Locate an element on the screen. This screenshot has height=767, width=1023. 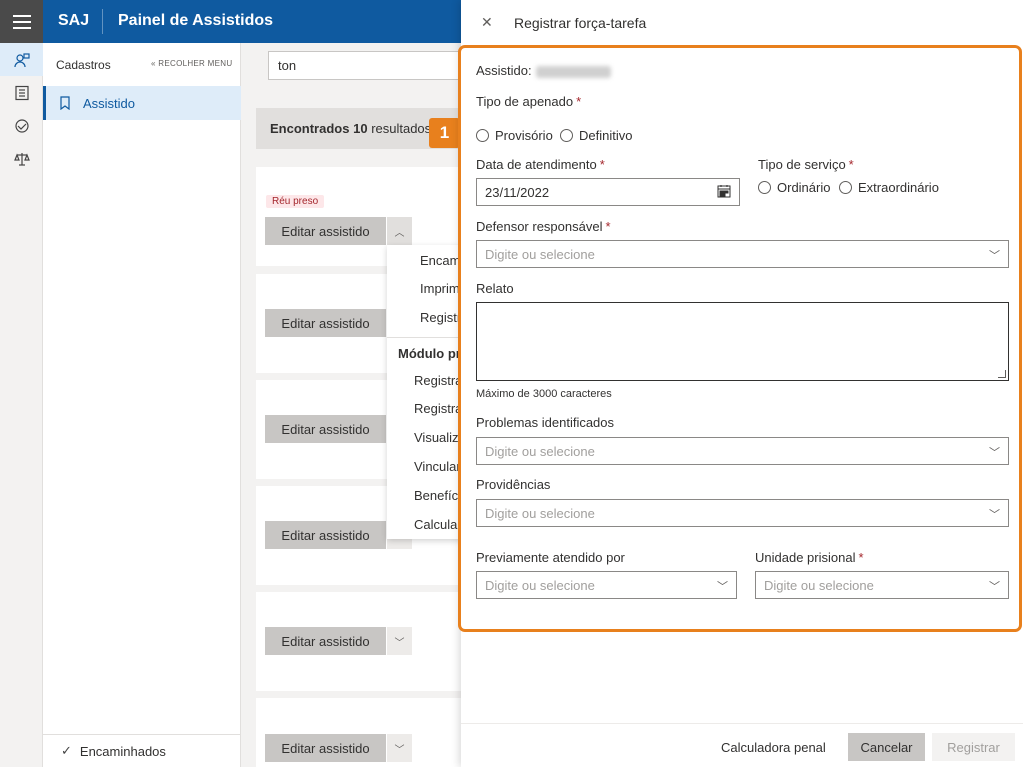
defensor-label: Defensor responsável * is located at coordinates (543, 226).